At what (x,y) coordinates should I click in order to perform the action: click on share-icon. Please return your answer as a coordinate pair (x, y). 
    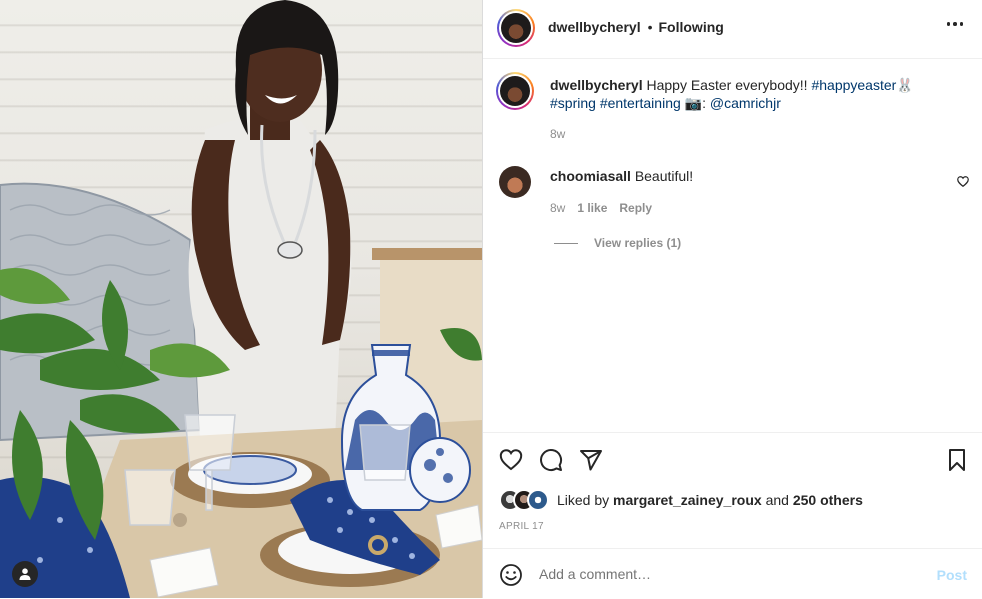
    Looking at the image, I should click on (591, 460).